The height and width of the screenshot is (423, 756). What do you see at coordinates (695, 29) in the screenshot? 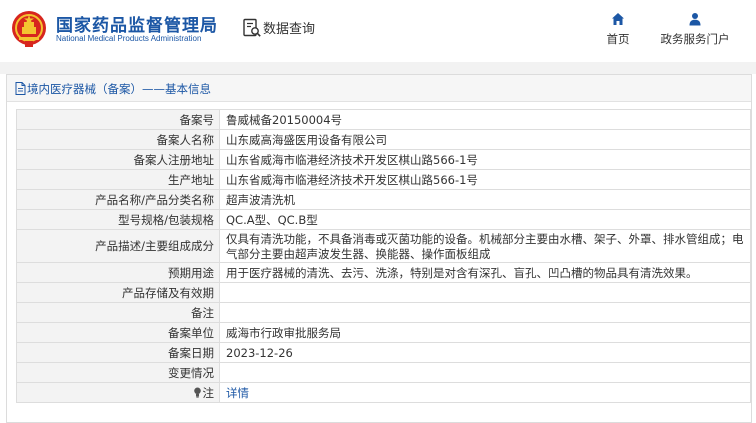
I see `nav-government-portal-link: 政务服务门户` at bounding box center [695, 29].